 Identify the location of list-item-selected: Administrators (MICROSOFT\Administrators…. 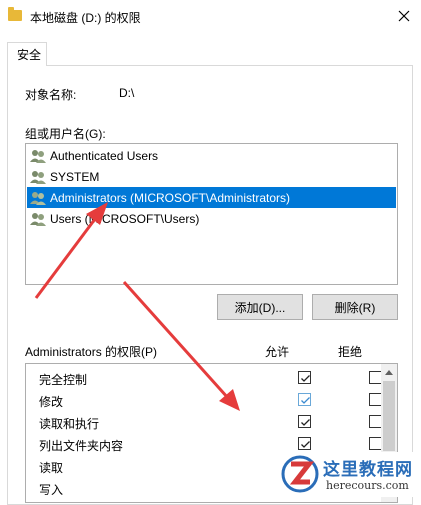
(211, 197).